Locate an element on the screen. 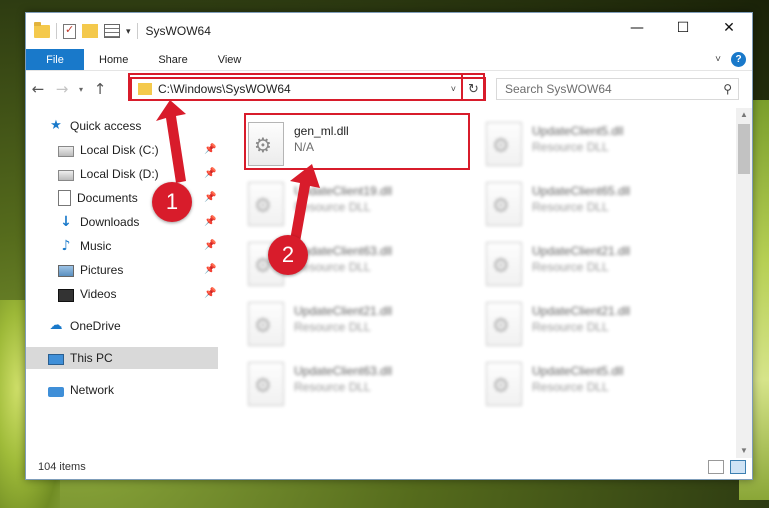  file-name: UpdateClient5.dll is located at coordinates (578, 131).